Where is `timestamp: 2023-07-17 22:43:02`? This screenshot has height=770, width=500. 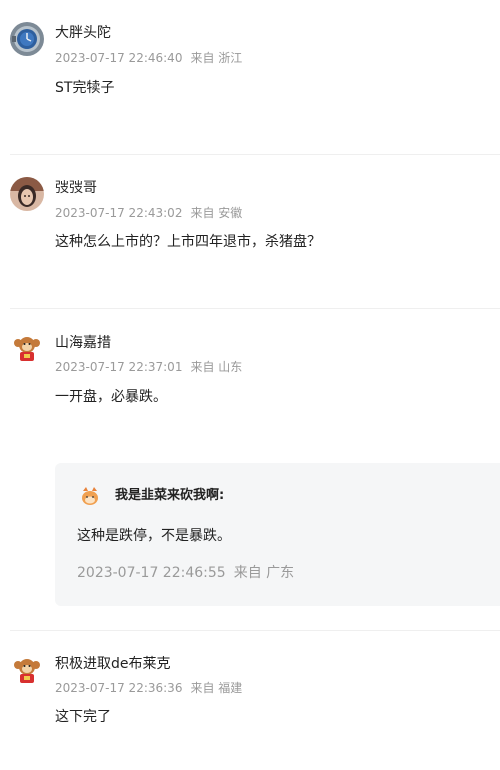
timestamp: 2023-07-17 22:43:02 is located at coordinates (119, 213).